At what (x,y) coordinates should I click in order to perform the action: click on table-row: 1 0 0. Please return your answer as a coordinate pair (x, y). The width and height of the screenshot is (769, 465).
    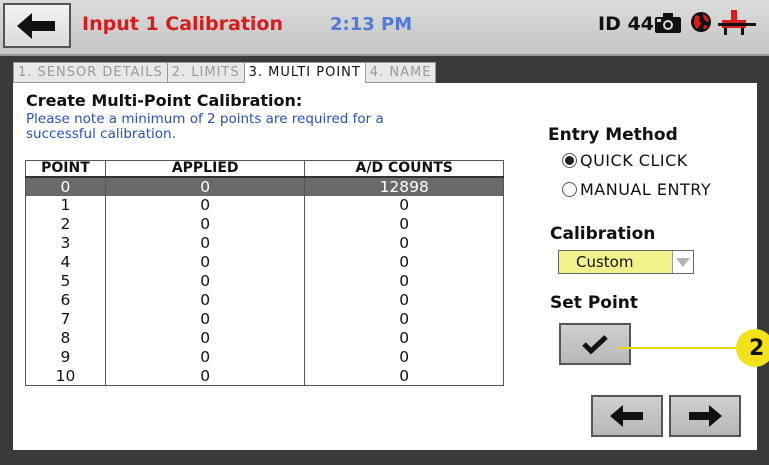
    Looking at the image, I should click on (264, 205).